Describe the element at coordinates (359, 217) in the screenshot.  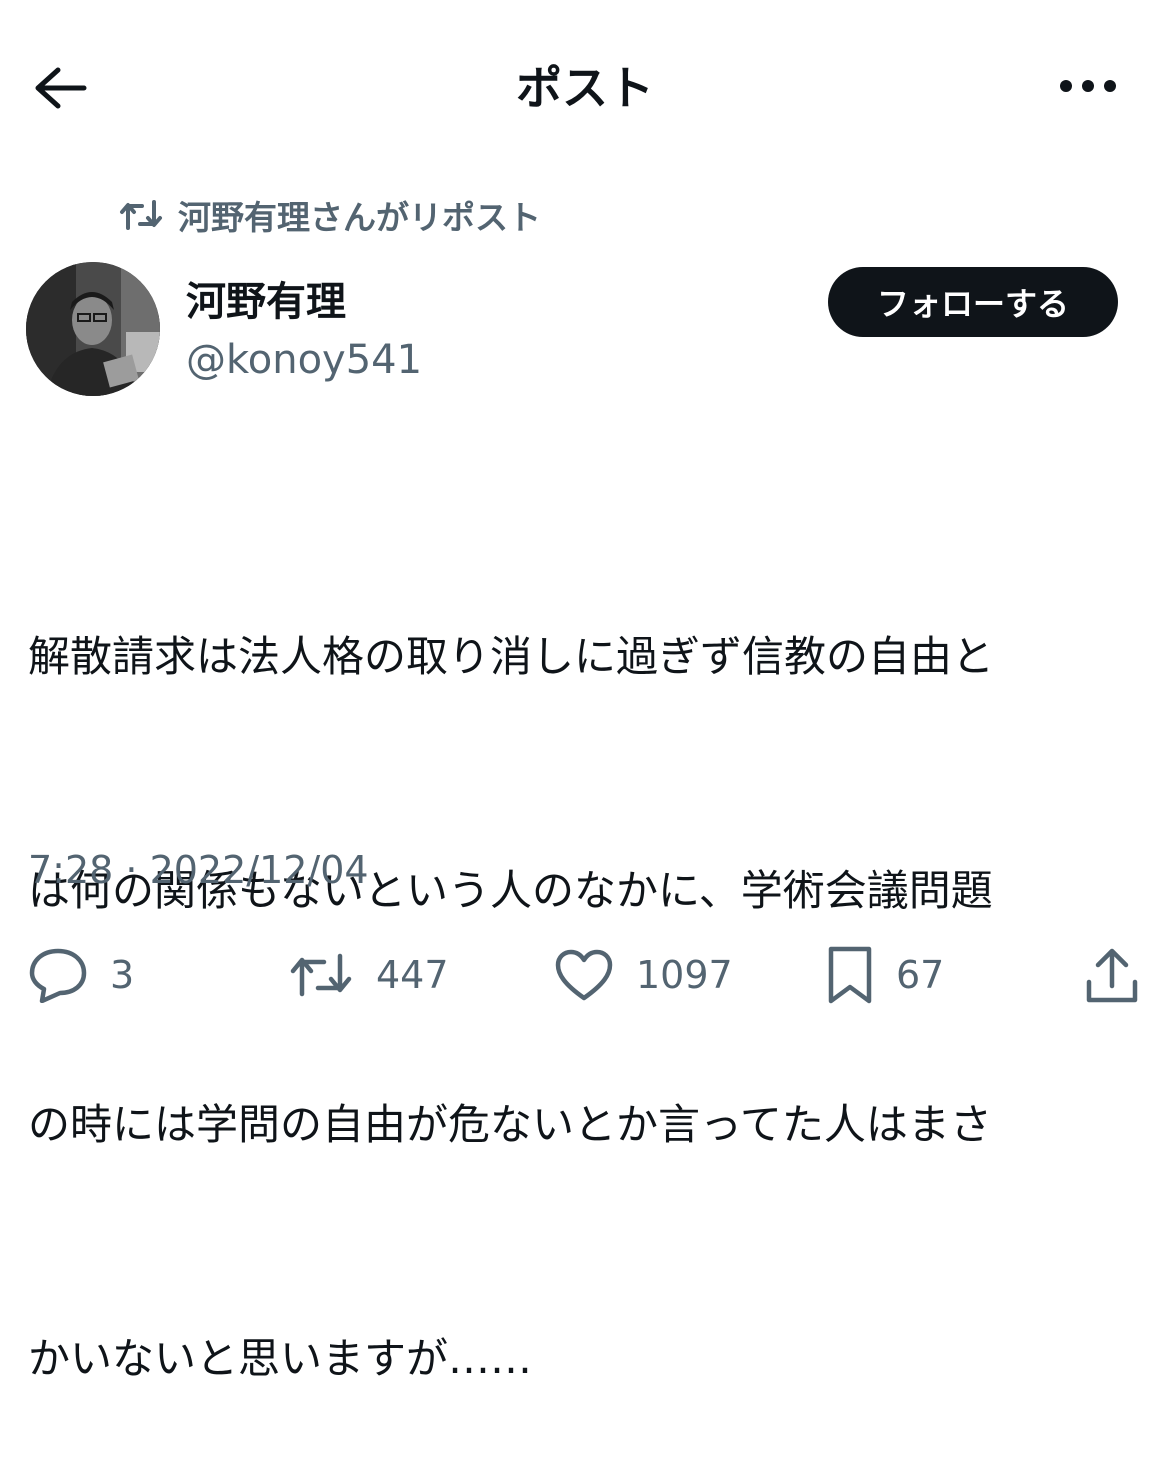
I see `repost-text: 河野有理さんがリポスト` at that location.